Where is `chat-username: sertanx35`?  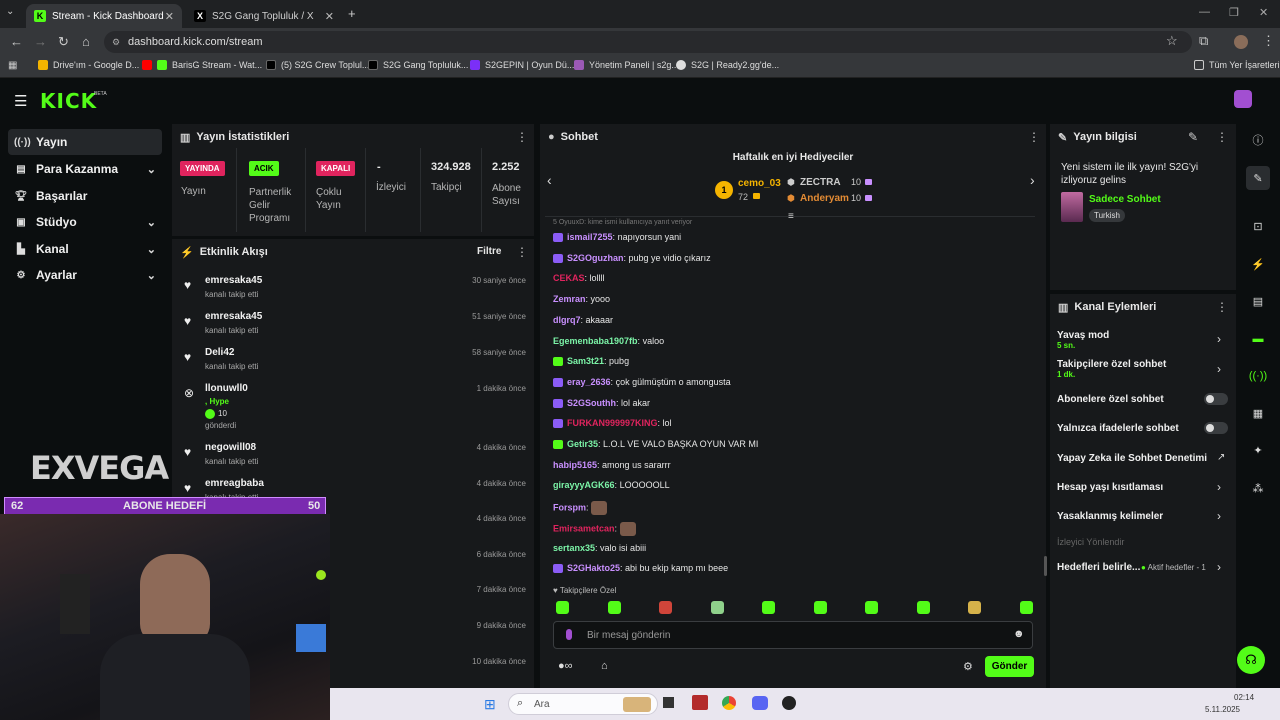
chat-username: sertanx35 is located at coordinates (574, 548).